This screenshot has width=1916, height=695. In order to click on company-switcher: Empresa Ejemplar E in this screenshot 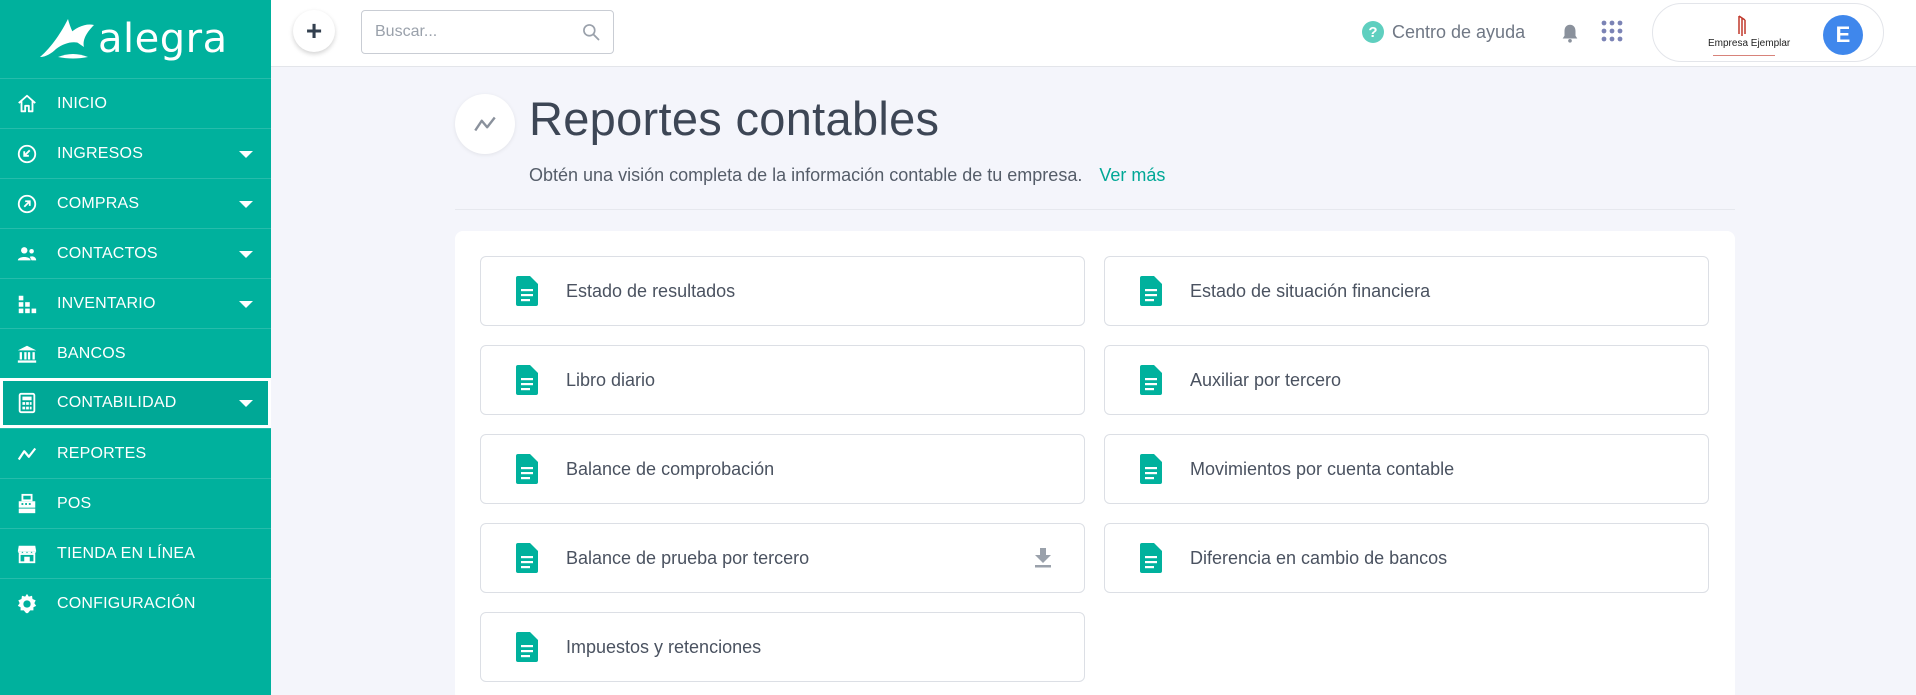, I will do `click(1768, 32)`.